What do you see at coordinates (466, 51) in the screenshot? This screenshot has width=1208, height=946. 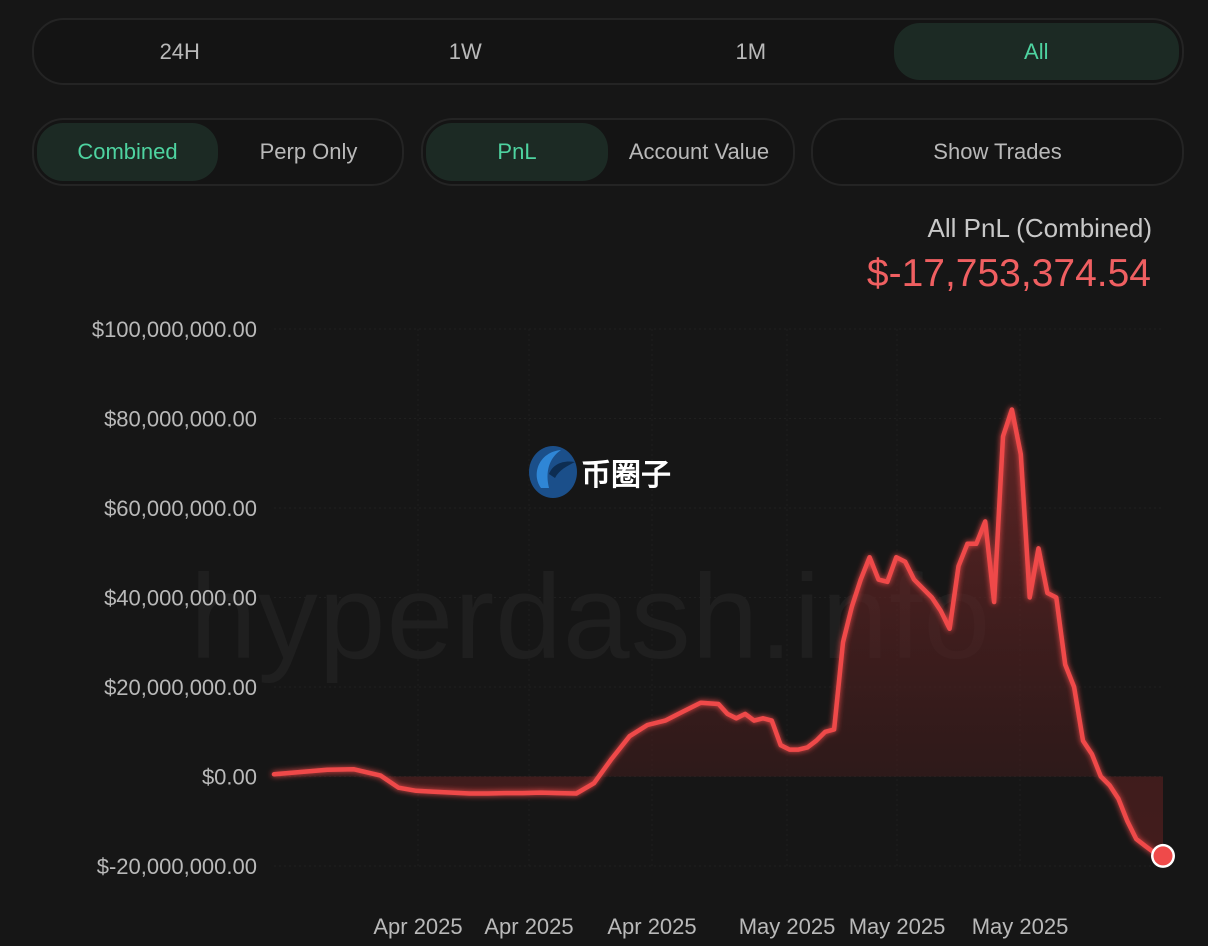 I see `tab-1w: 1W` at bounding box center [466, 51].